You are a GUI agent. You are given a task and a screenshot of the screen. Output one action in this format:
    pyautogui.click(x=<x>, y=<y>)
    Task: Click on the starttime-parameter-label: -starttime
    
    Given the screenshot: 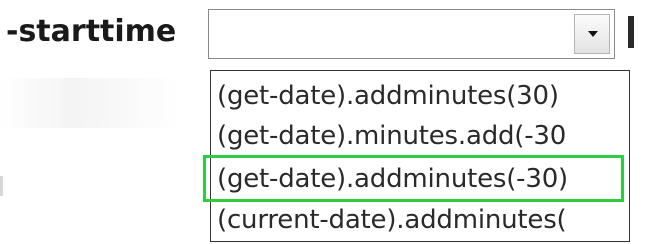 What is the action you would take?
    pyautogui.click(x=91, y=31)
    